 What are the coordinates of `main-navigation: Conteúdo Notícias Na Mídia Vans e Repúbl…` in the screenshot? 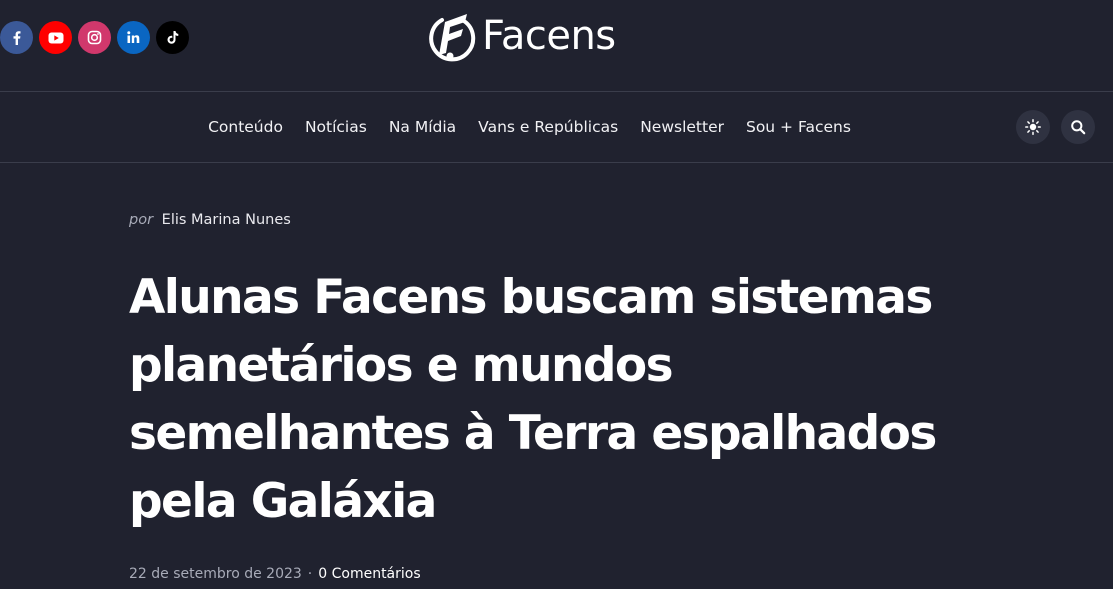 It's located at (556, 127).